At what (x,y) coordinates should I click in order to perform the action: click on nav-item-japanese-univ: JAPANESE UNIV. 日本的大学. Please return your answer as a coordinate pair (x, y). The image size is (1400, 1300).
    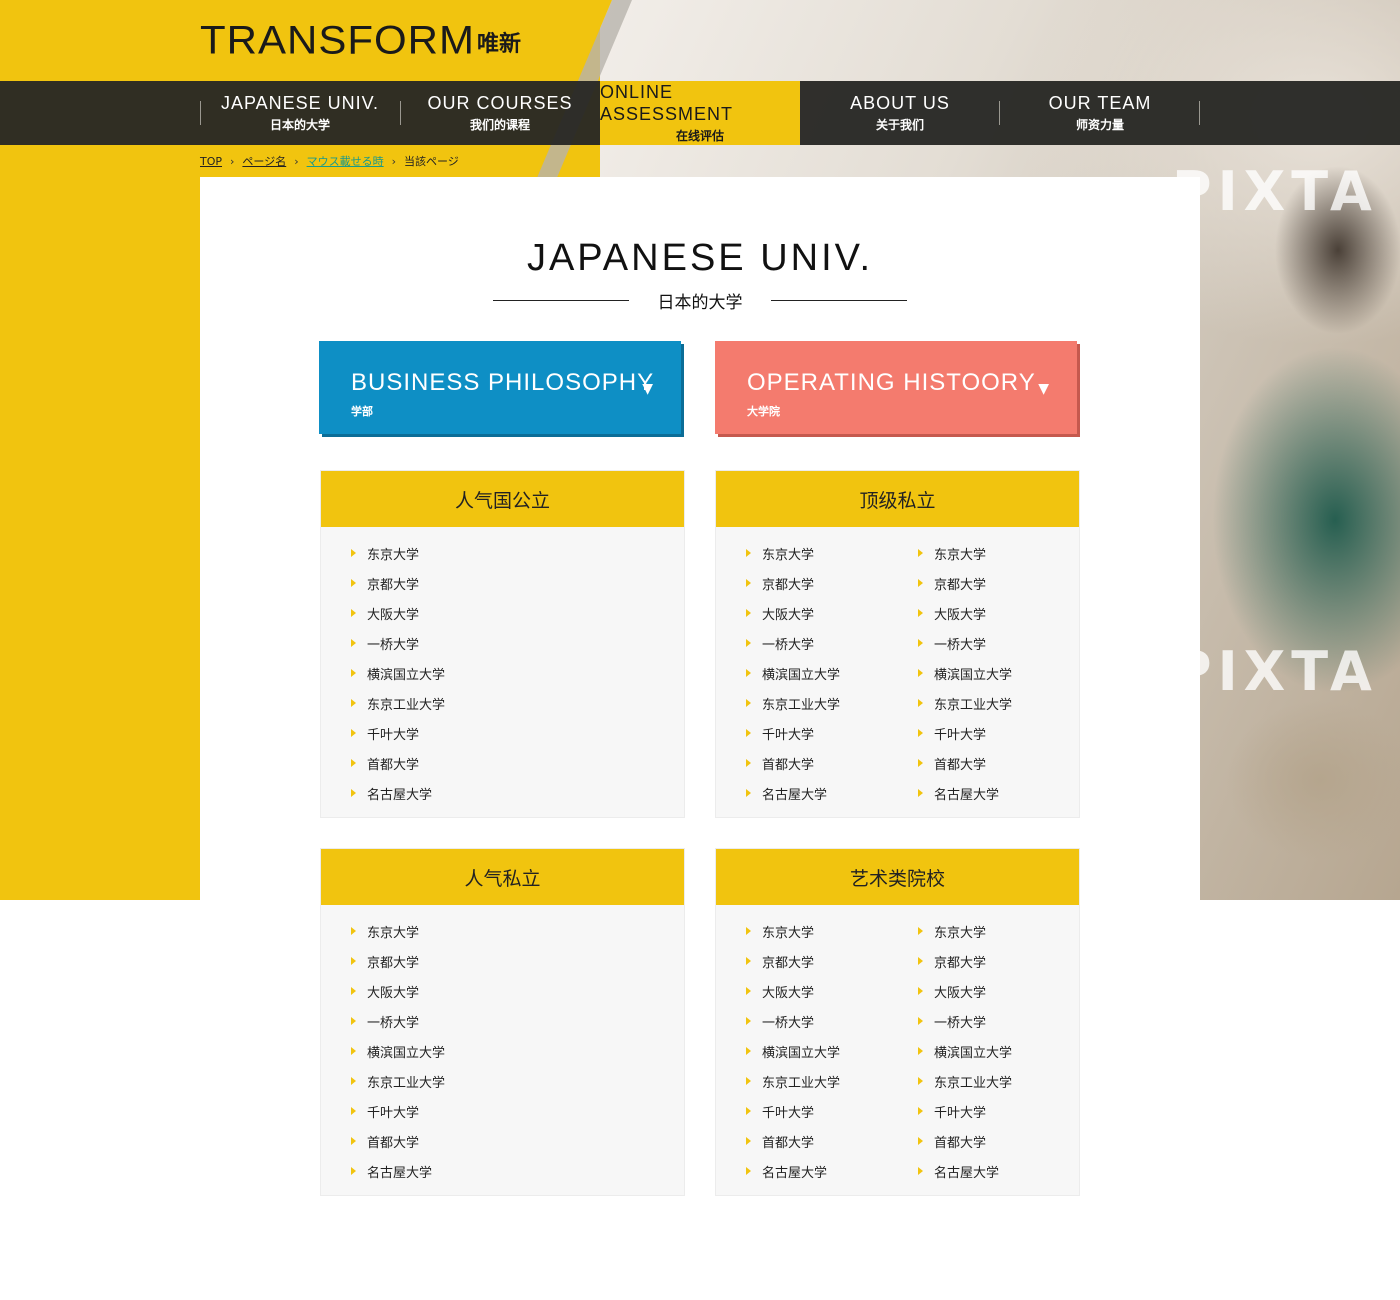
    Looking at the image, I should click on (300, 113).